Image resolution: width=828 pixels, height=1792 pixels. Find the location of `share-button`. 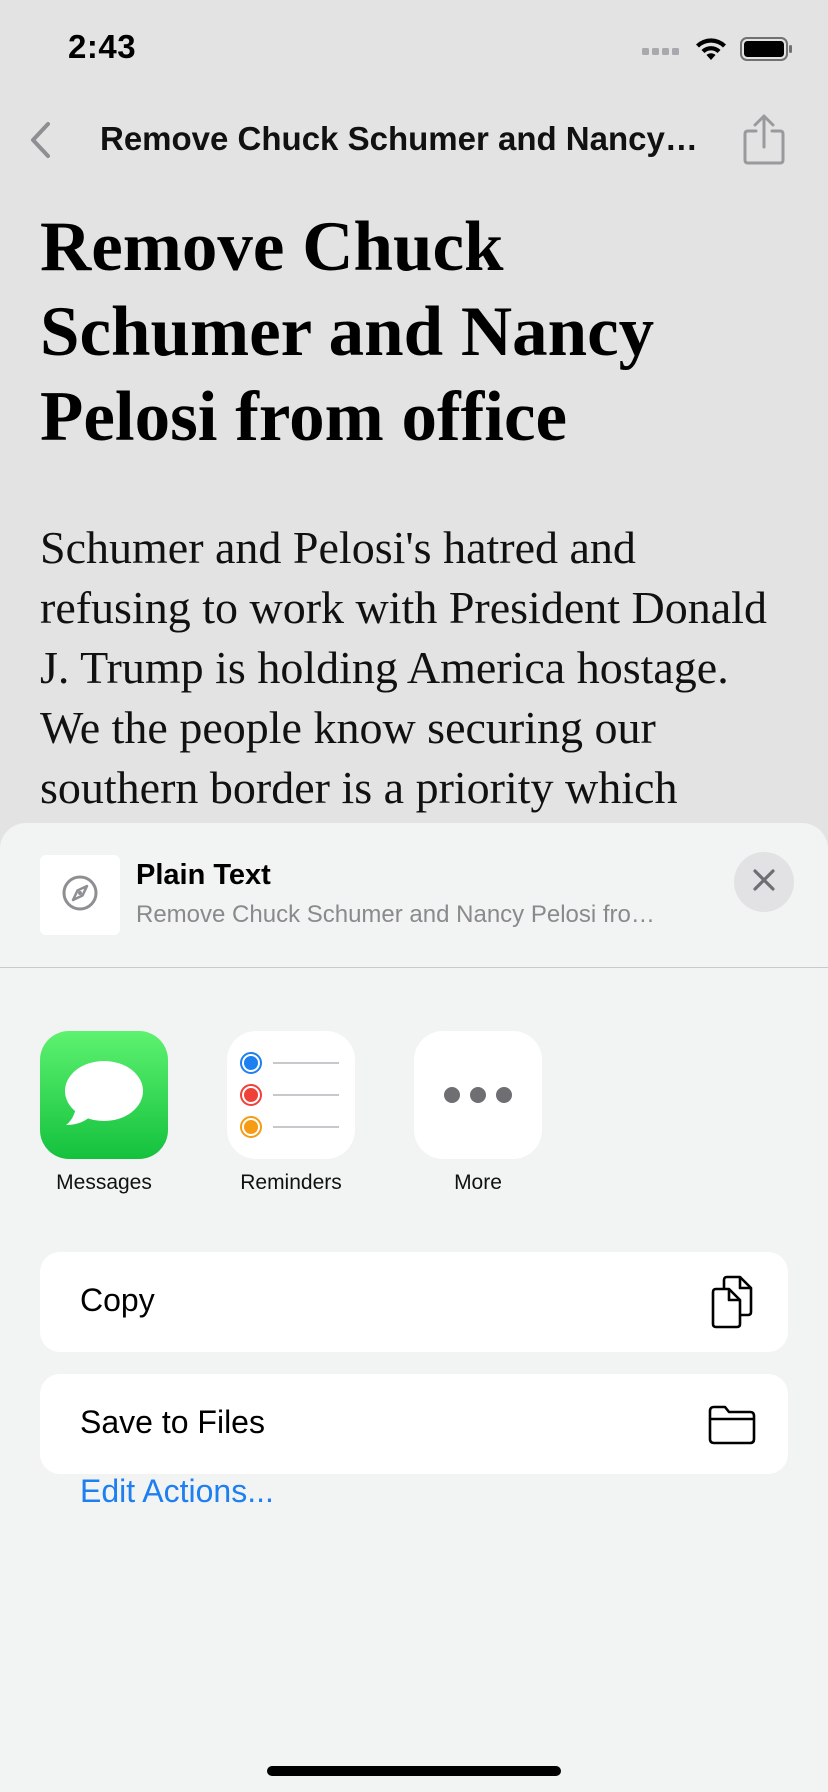

share-button is located at coordinates (764, 142).